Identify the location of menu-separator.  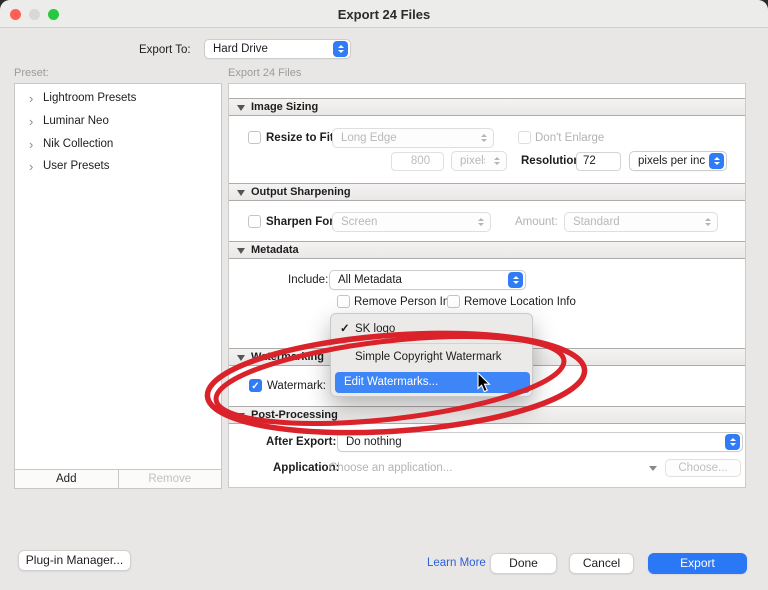
(431, 343).